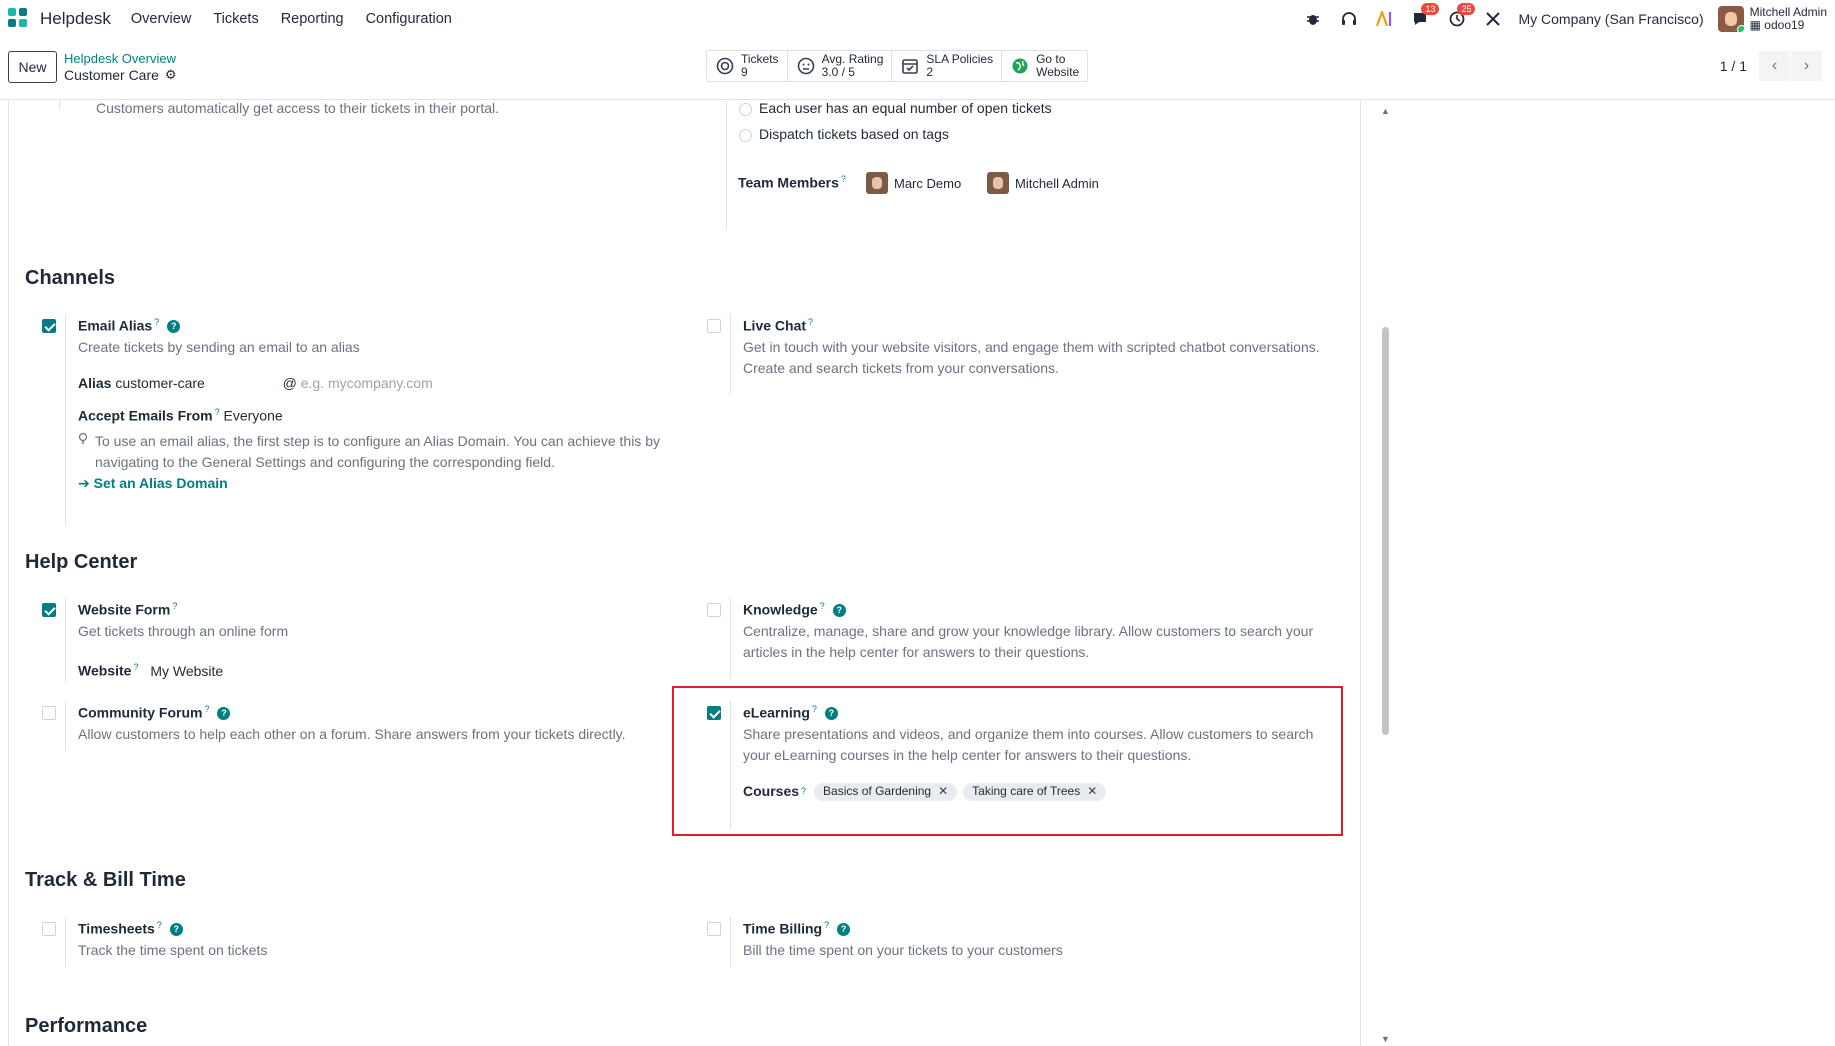 This screenshot has height=1046, width=1835. What do you see at coordinates (124, 609) in the screenshot?
I see `website-form-text: Website Form` at bounding box center [124, 609].